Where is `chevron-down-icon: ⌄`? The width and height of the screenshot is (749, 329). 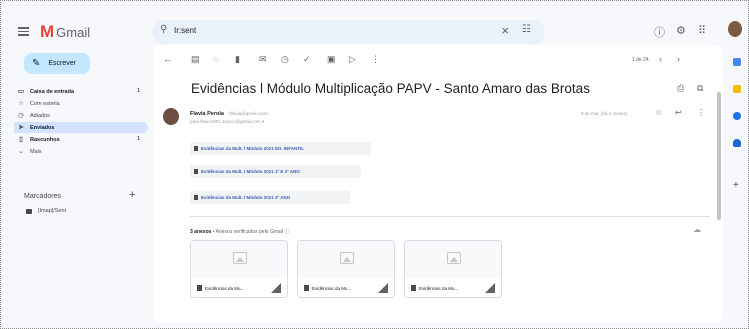 chevron-down-icon: ⌄ is located at coordinates (21, 151).